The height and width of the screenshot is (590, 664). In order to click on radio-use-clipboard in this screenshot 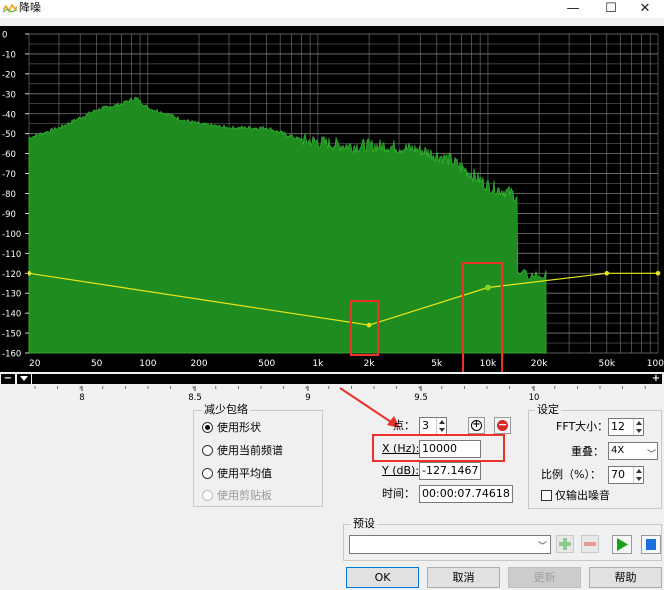, I will do `click(207, 495)`.